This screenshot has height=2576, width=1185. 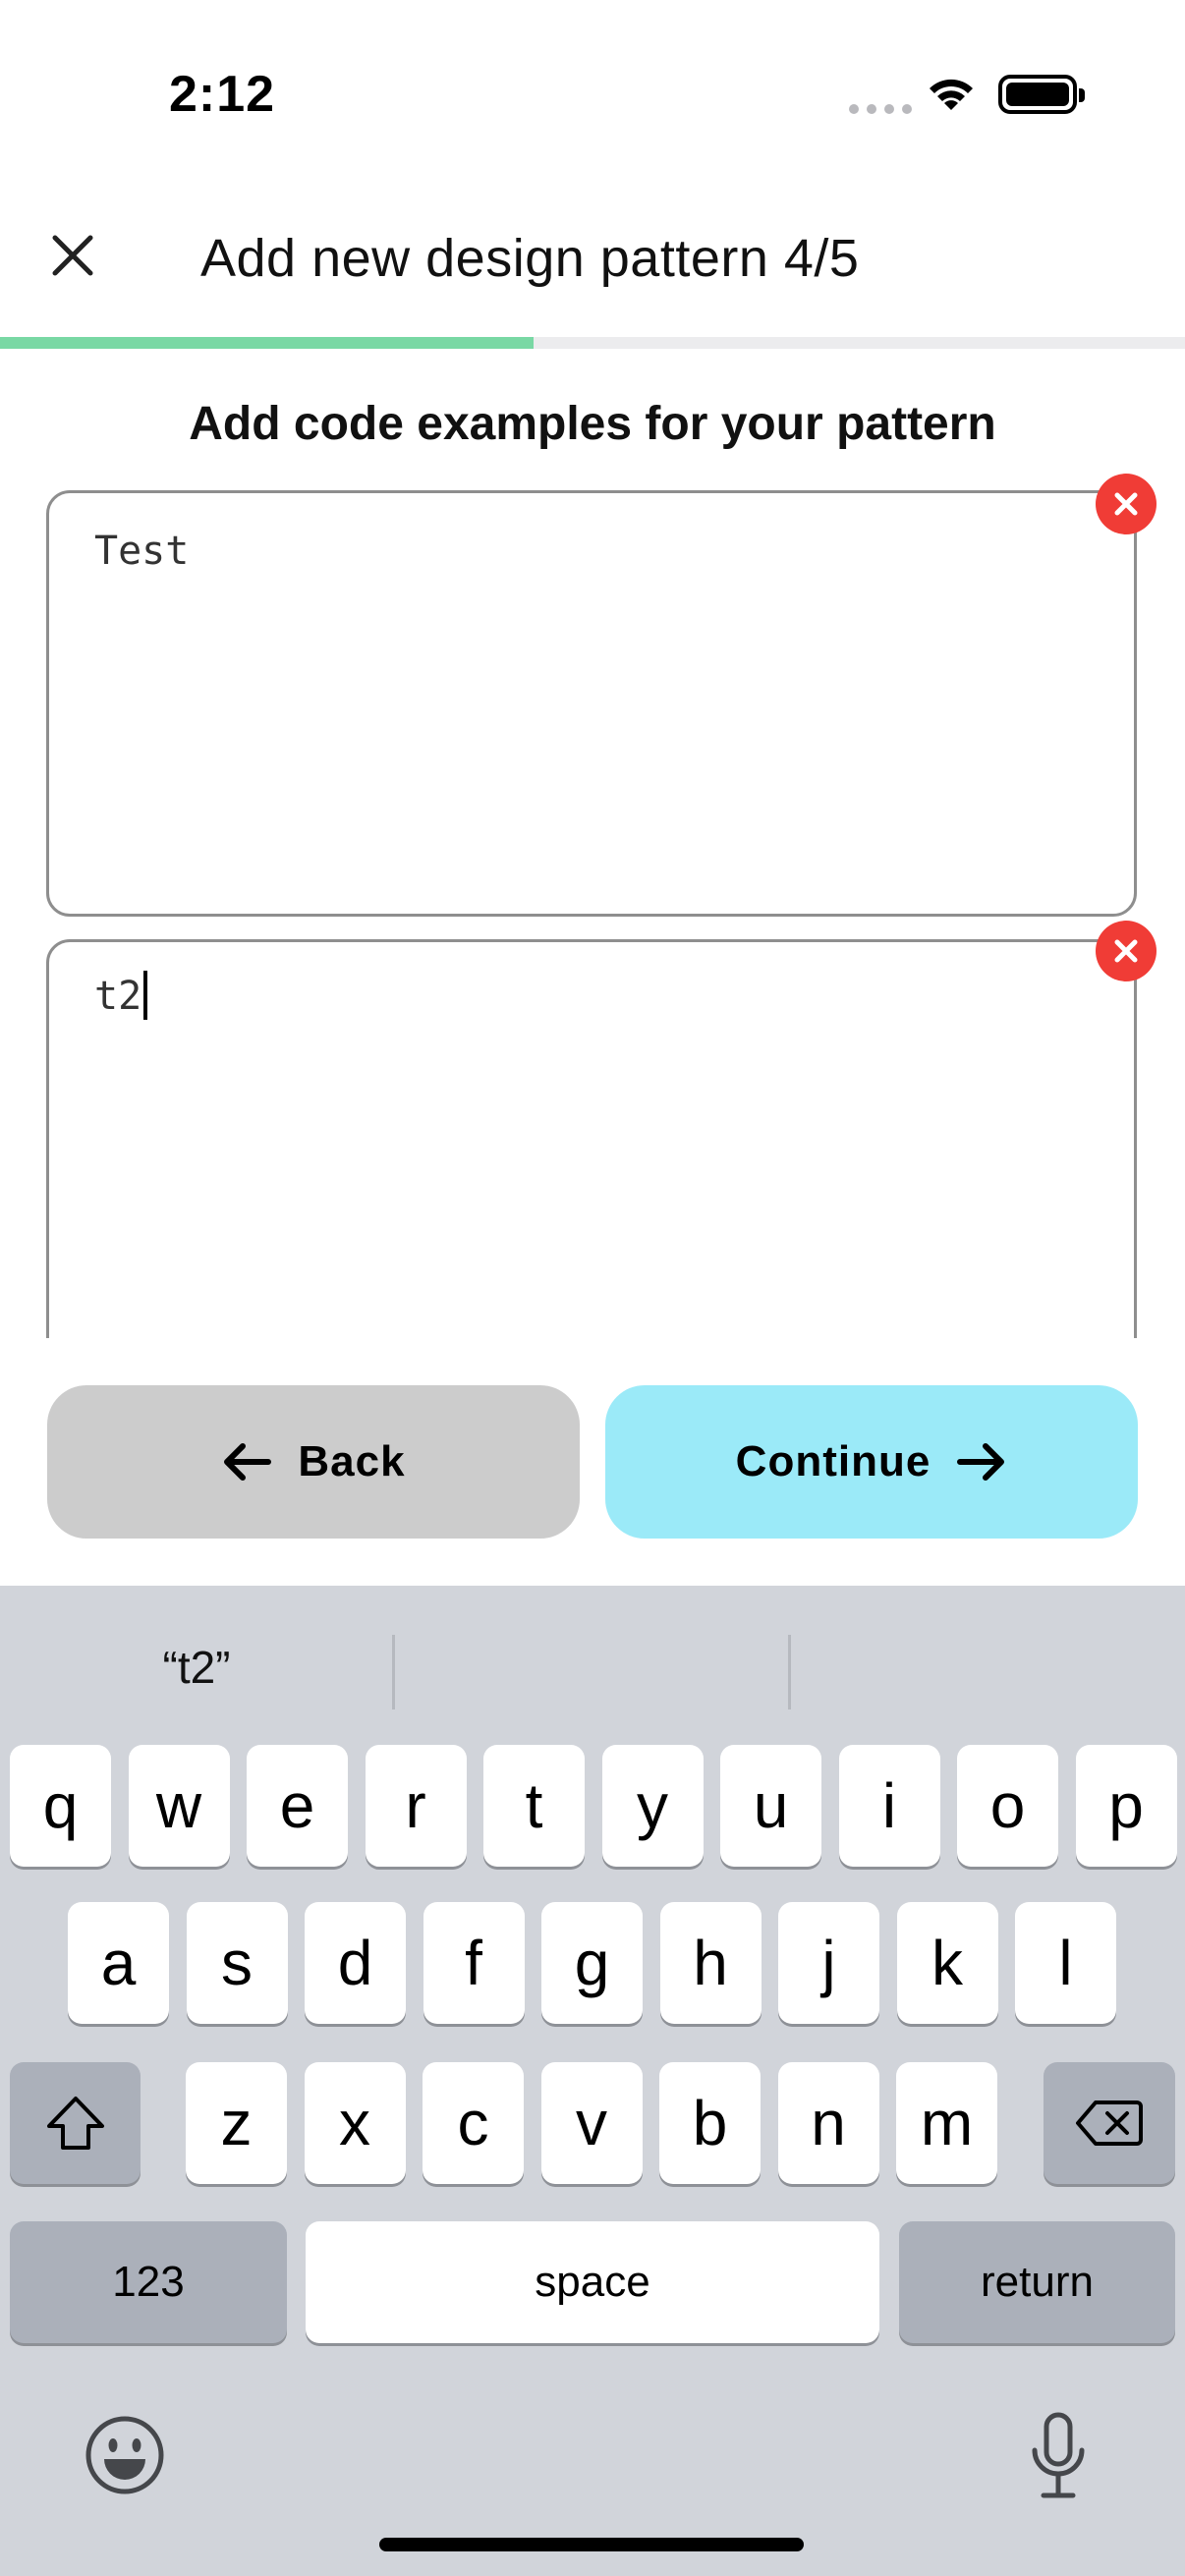 I want to click on keyboard-suggestion: “t2”, so click(x=197, y=1667).